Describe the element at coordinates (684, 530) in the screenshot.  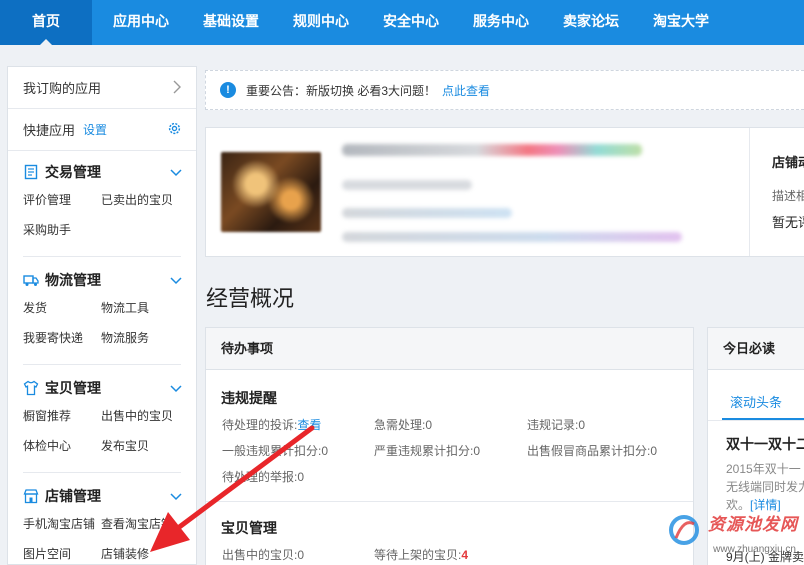
I see `watermark-logo-icon` at that location.